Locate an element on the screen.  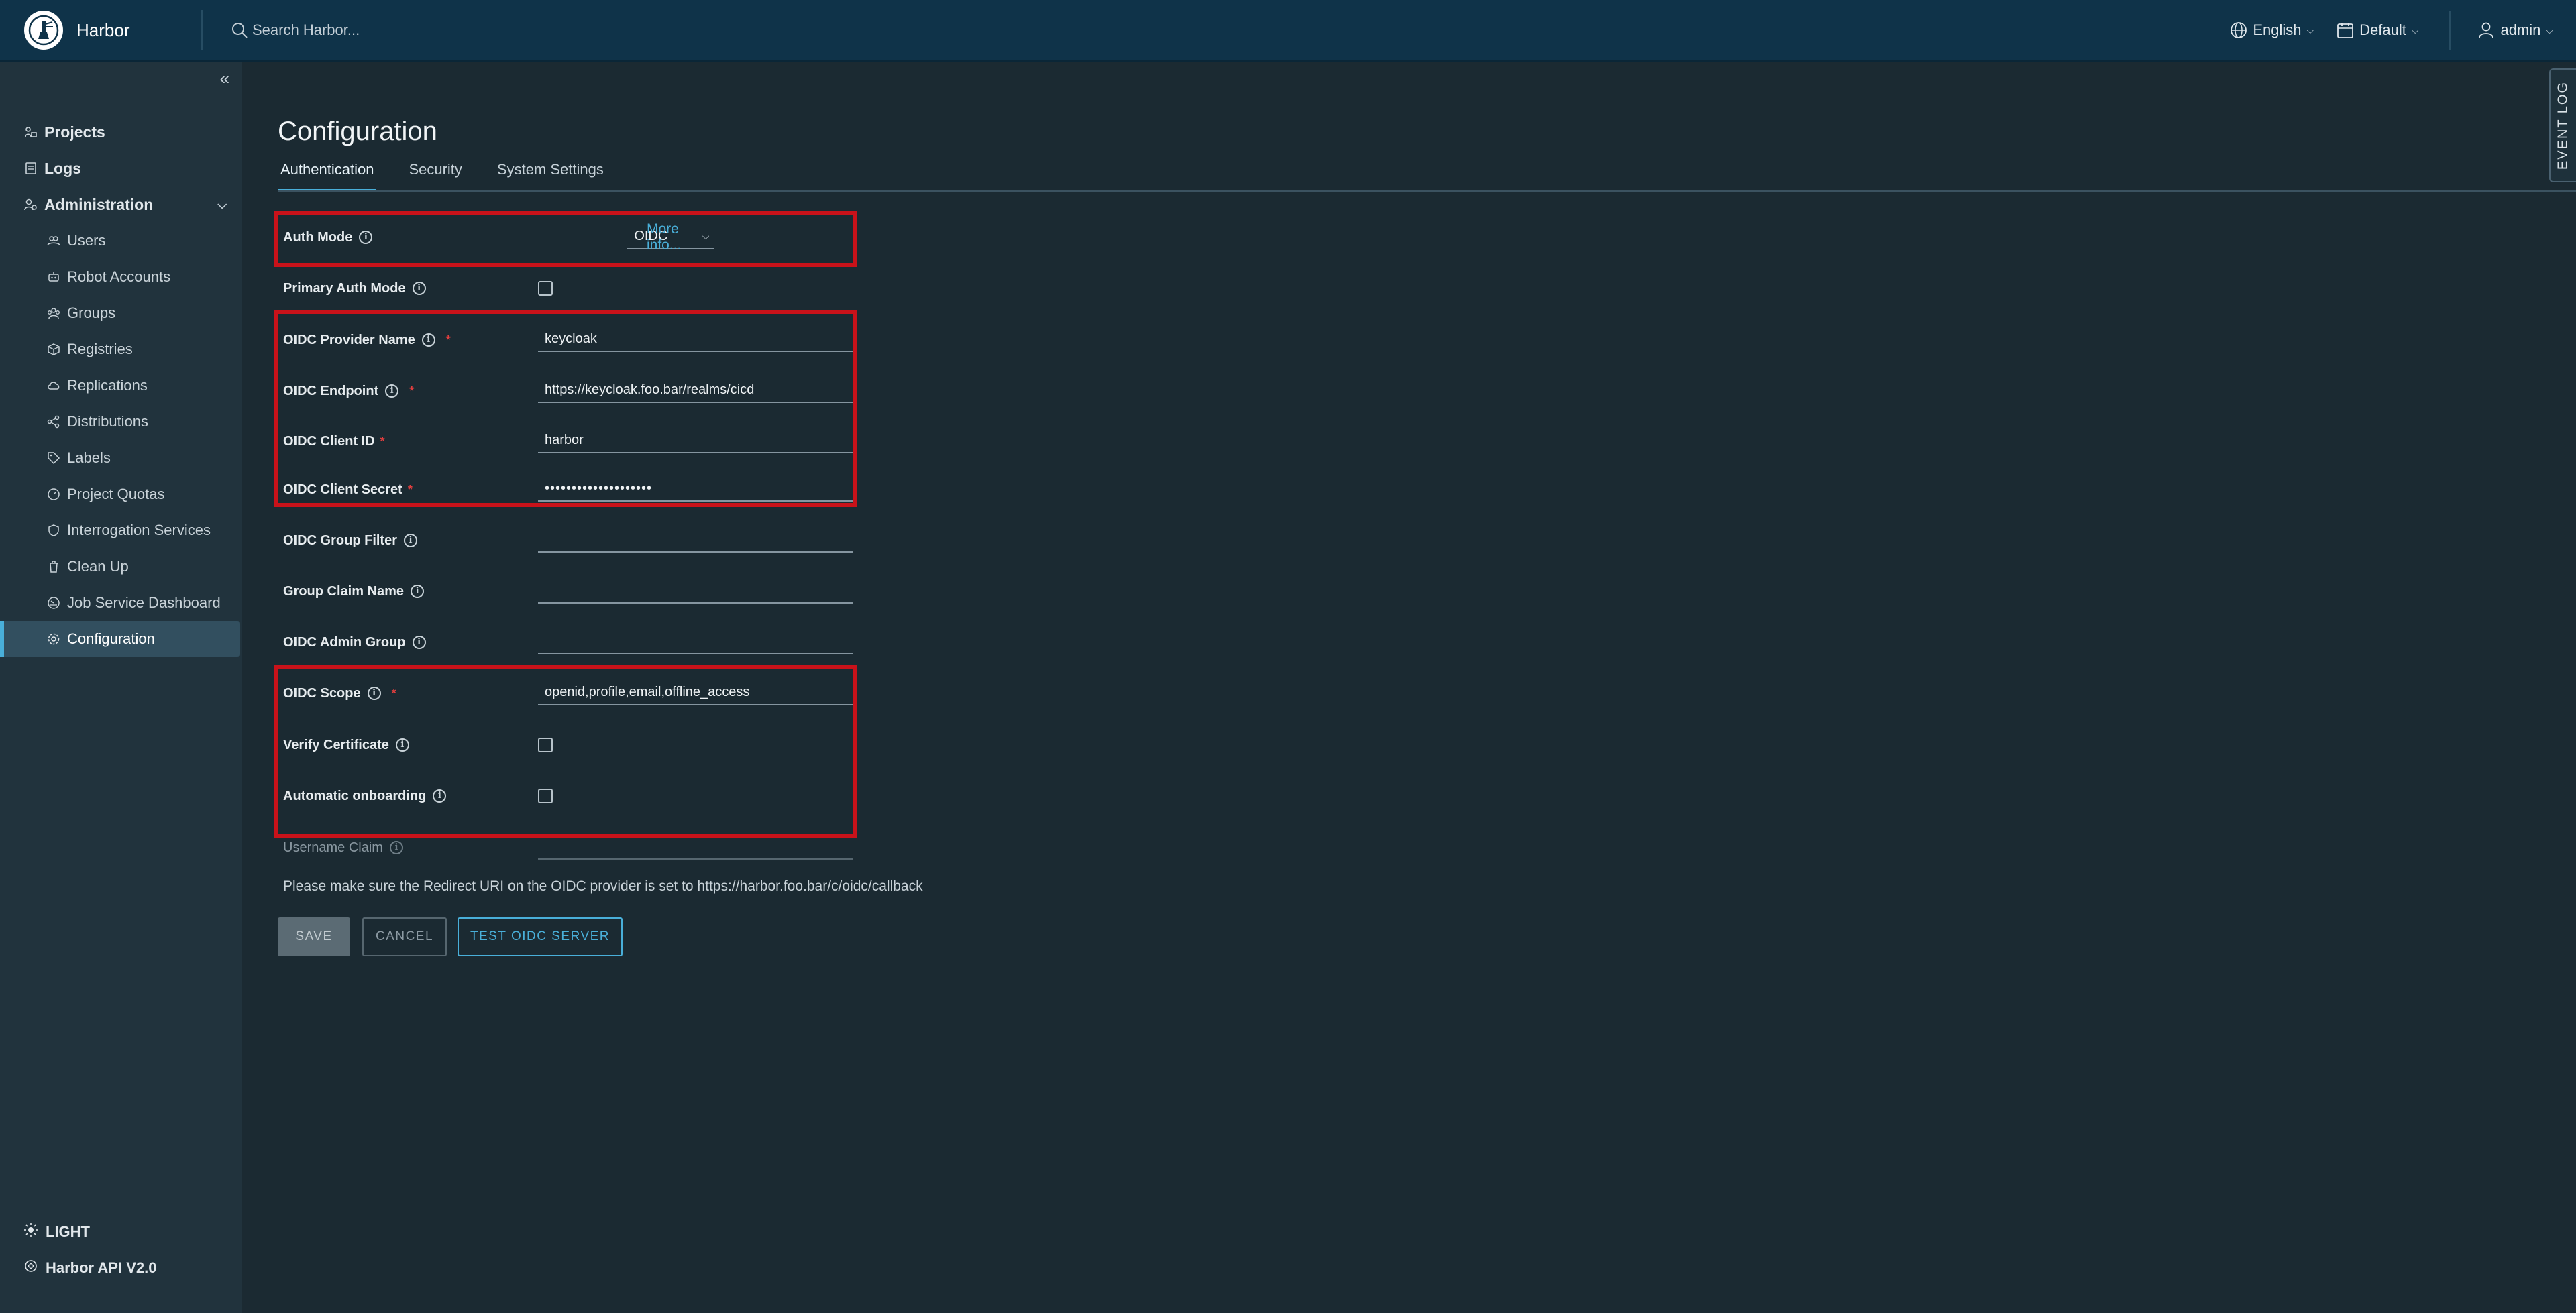
group-claim-name-input is located at coordinates (695, 591).